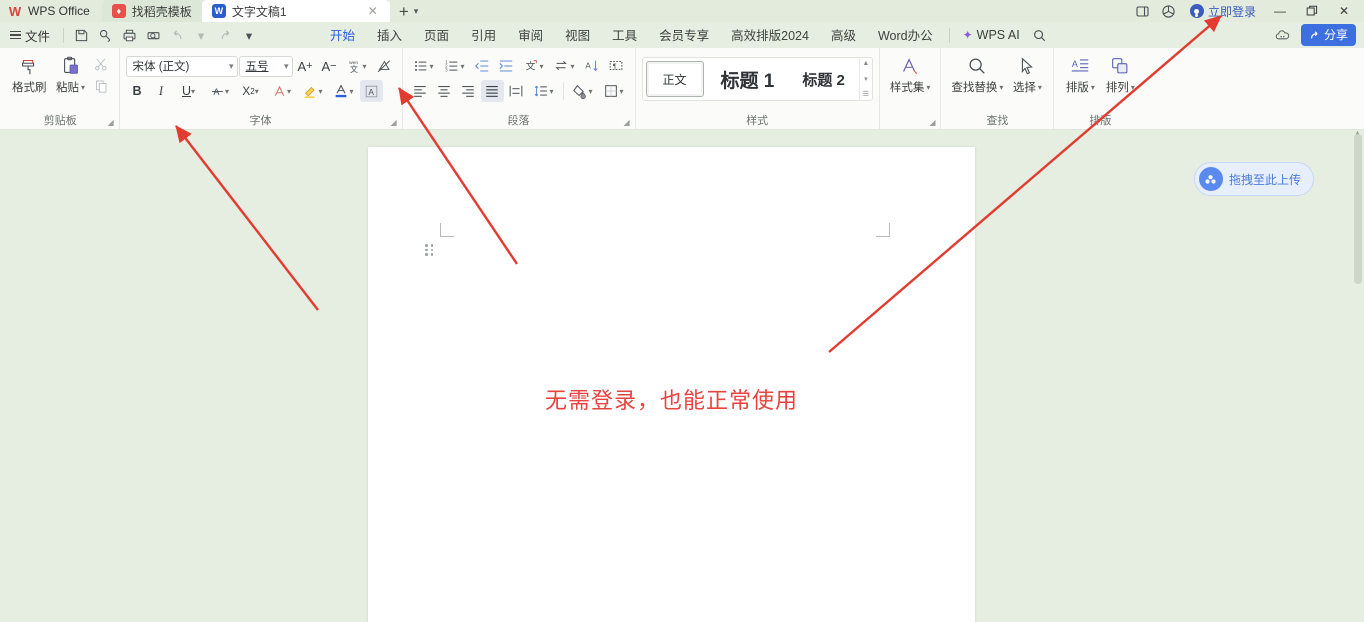 Image resolution: width=1364 pixels, height=622 pixels. I want to click on print-preview-icon, so click(153, 35).